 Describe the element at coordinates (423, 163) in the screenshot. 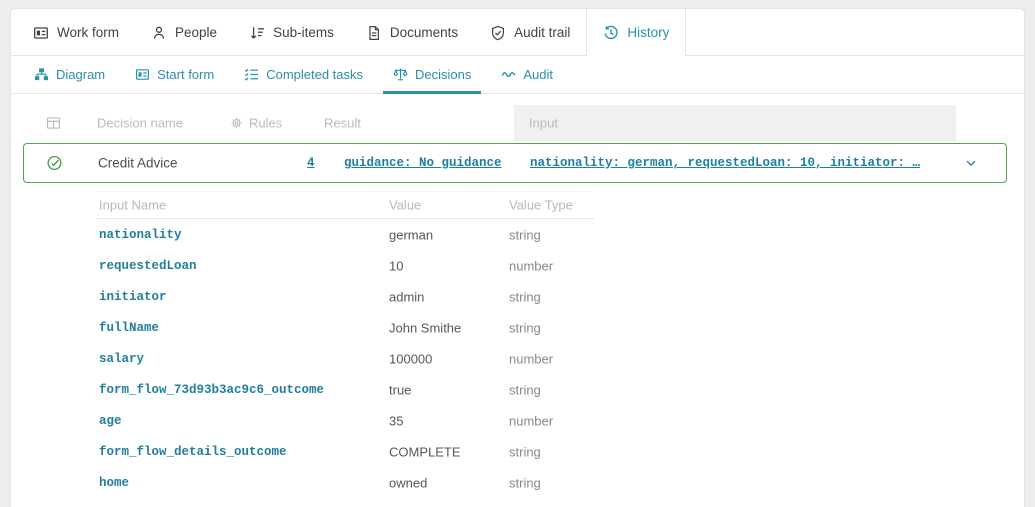

I see `result-link: guidance: No guidance` at that location.